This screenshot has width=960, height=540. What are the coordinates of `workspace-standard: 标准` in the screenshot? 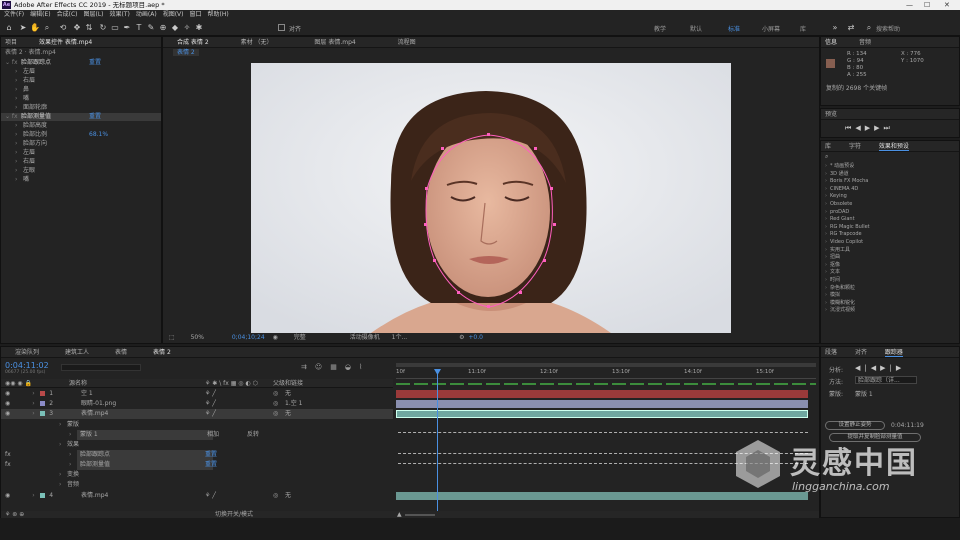 It's located at (734, 28).